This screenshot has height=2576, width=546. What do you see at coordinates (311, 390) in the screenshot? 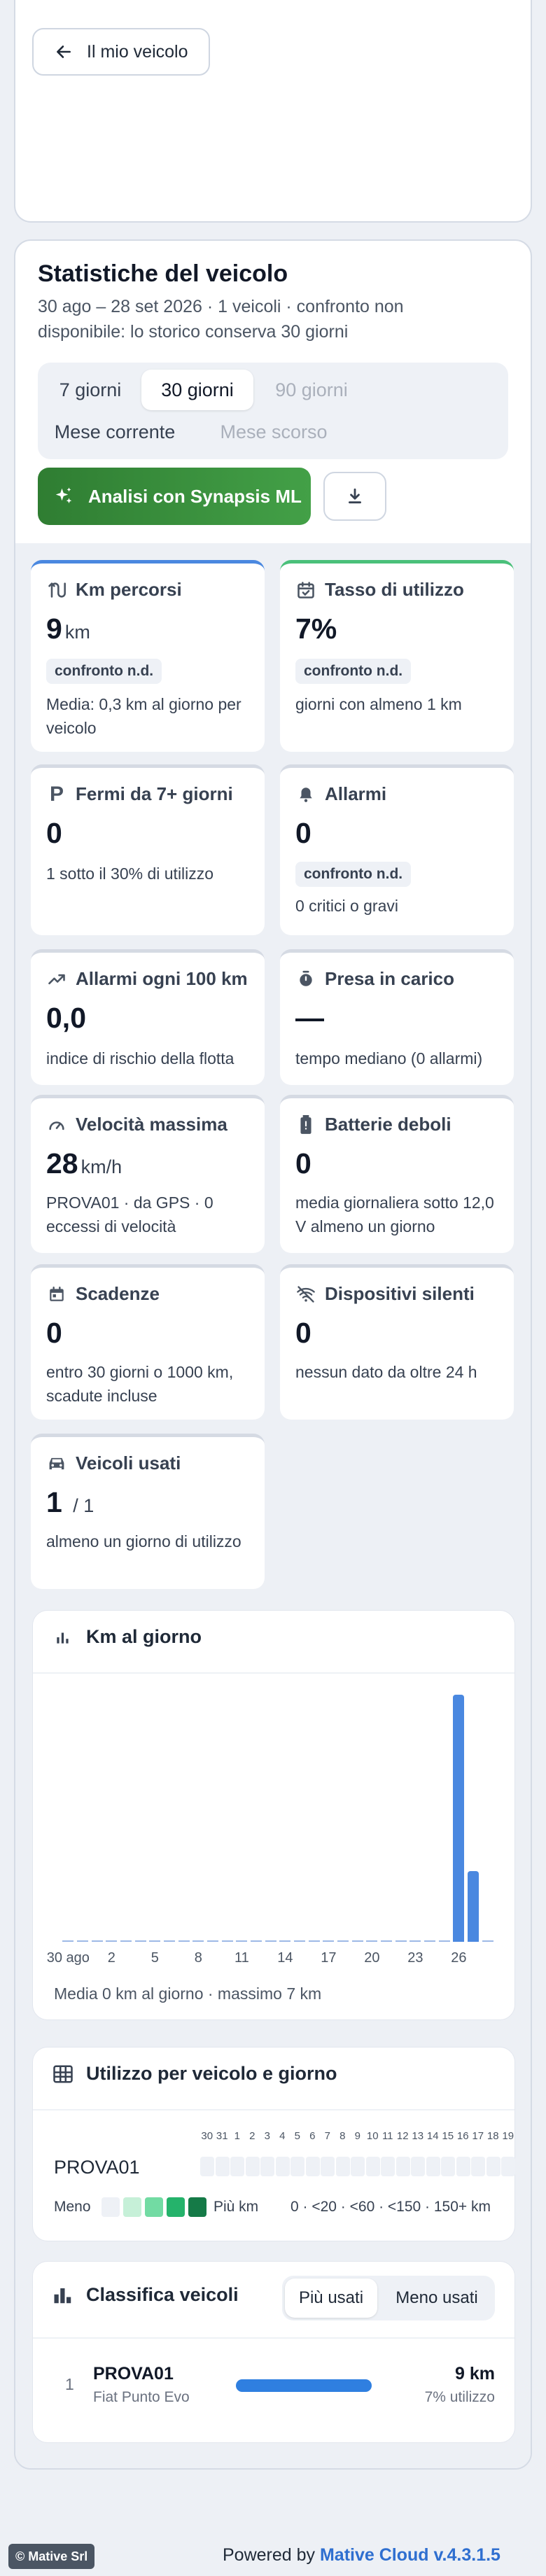
I see `range-90-days: 90 giorni` at bounding box center [311, 390].